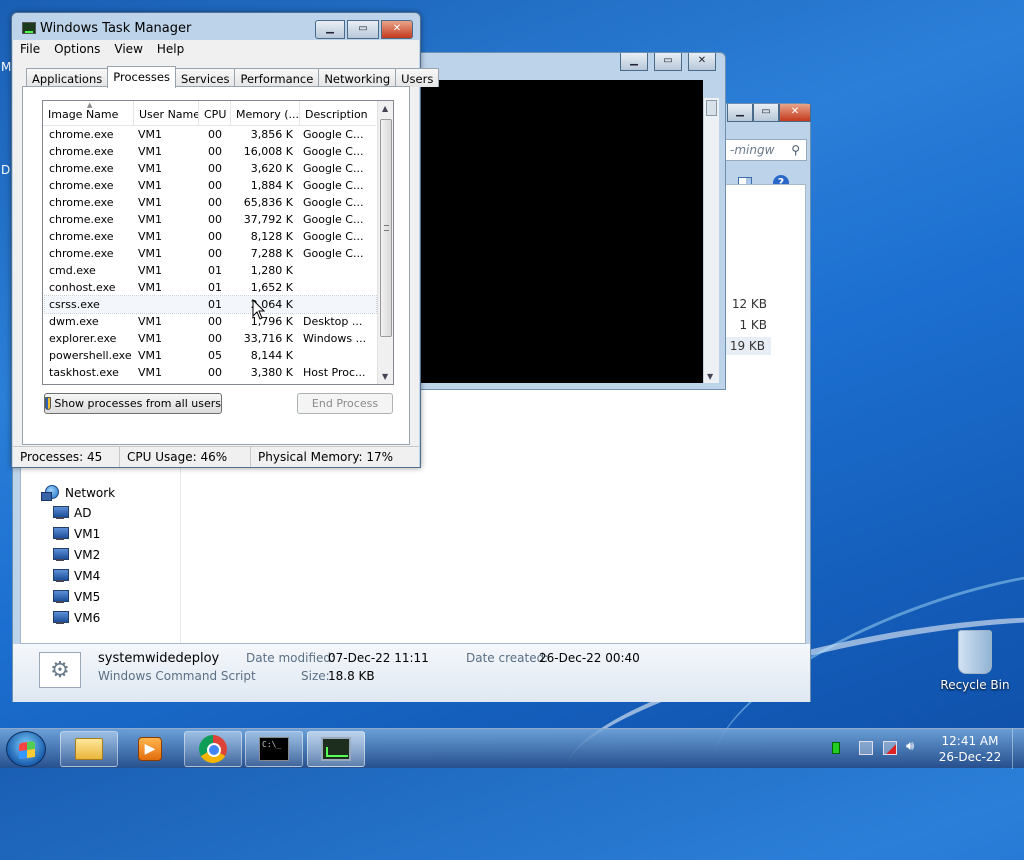 Image resolution: width=1024 pixels, height=860 pixels. I want to click on nav-item-computer: VM1, so click(76, 534).